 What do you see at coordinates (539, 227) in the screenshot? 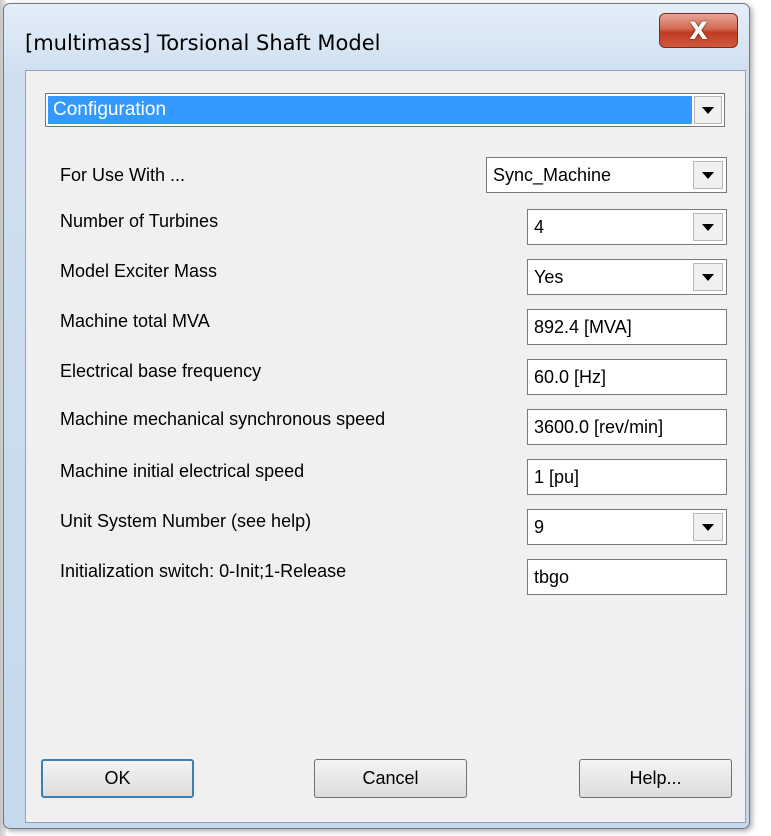
I see `number-of-turbines-value: 4` at bounding box center [539, 227].